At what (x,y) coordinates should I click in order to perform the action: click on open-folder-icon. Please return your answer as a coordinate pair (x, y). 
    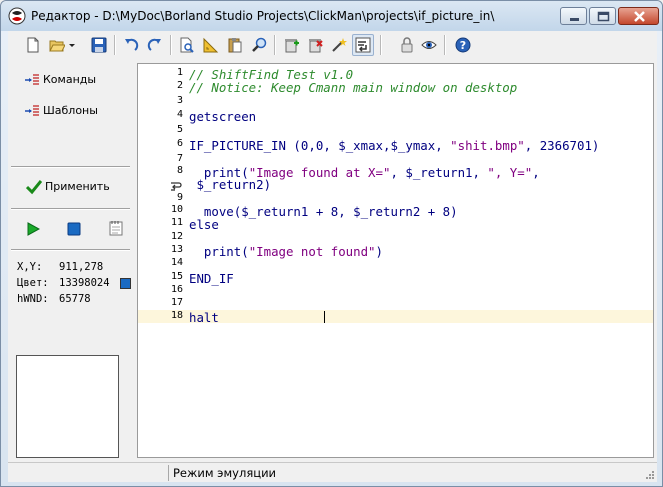
    Looking at the image, I should click on (57, 45).